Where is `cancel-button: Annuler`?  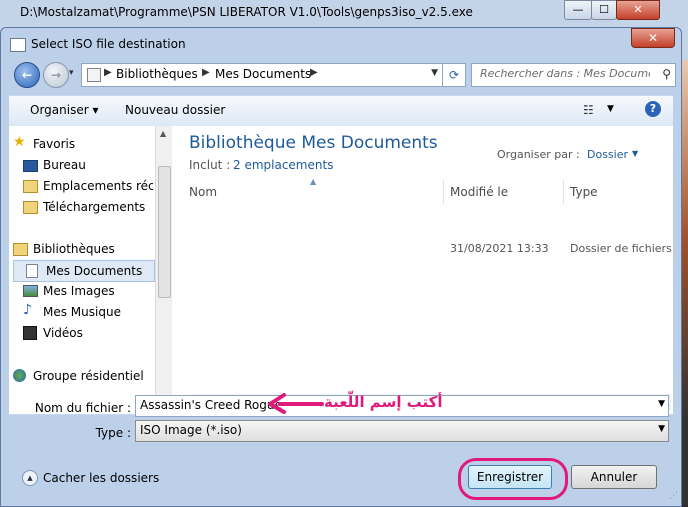 cancel-button: Annuler is located at coordinates (614, 477).